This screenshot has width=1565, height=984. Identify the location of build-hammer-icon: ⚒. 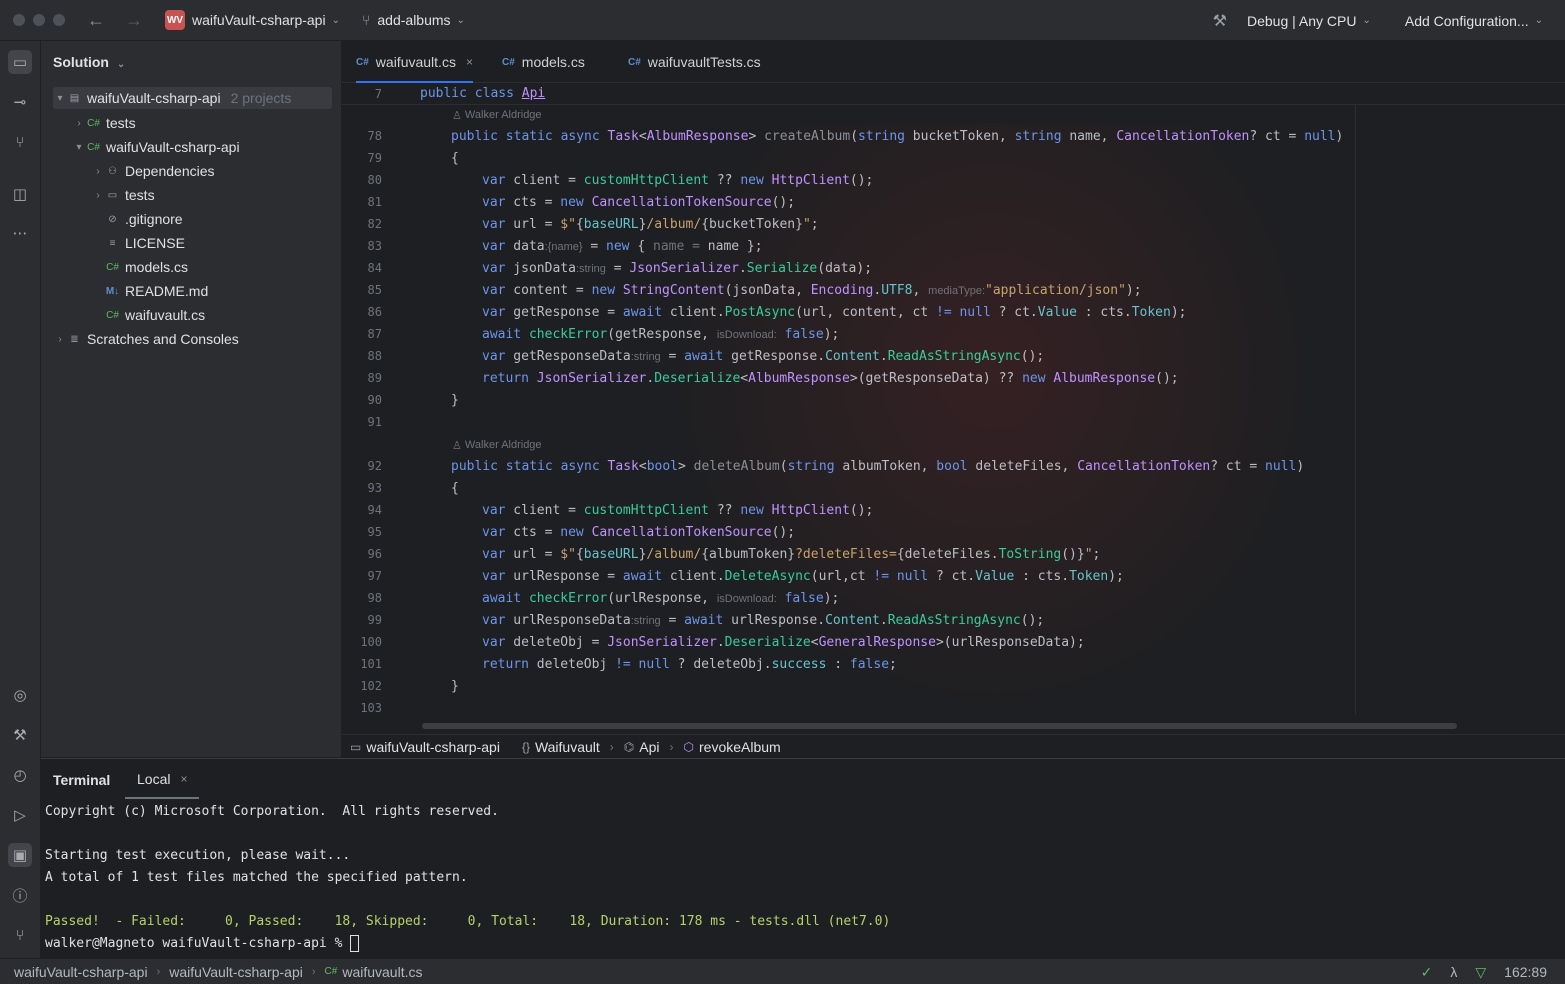
(1220, 21).